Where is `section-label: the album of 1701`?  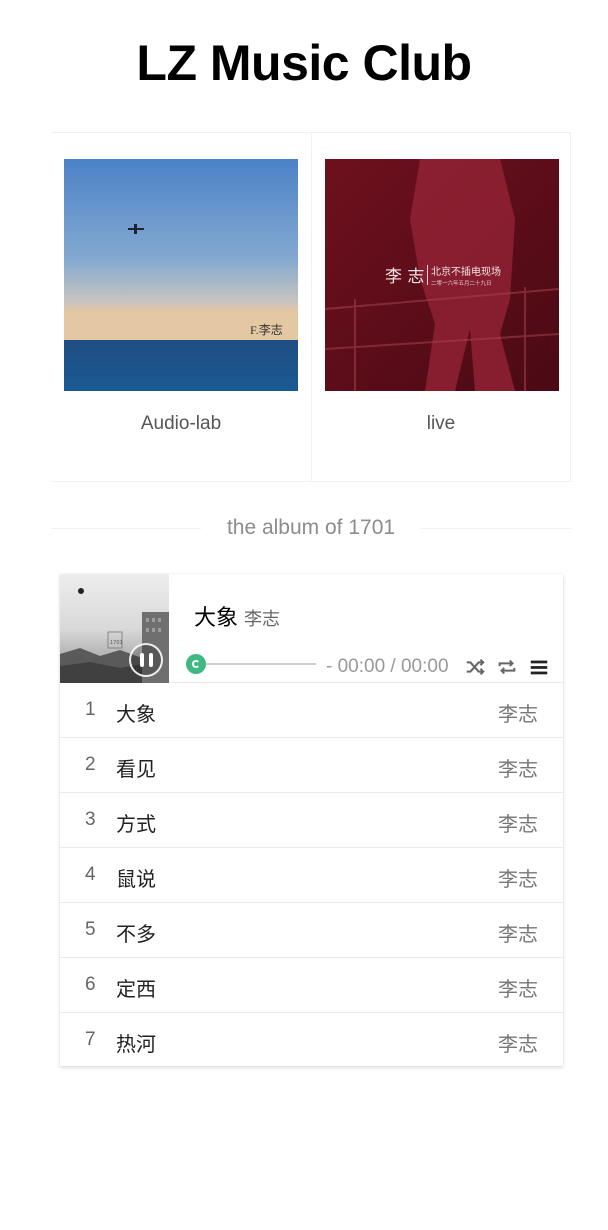 section-label: the album of 1701 is located at coordinates (311, 527).